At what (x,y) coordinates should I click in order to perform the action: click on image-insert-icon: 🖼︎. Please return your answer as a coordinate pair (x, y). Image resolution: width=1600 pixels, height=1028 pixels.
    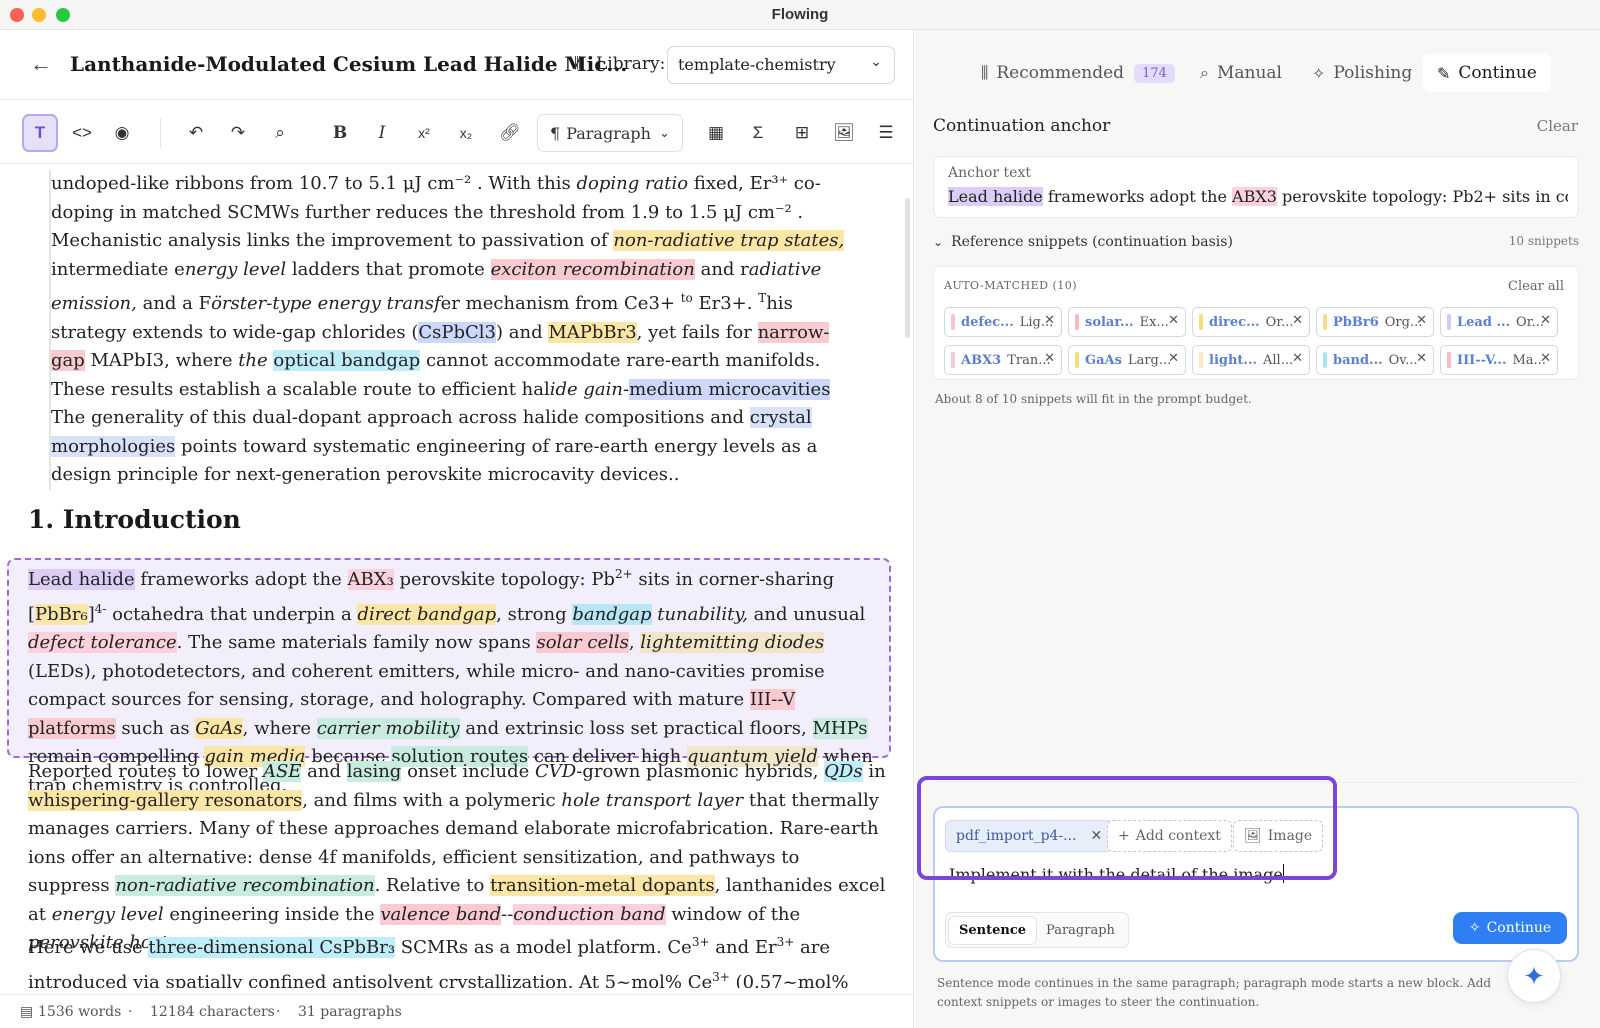
    Looking at the image, I should click on (844, 133).